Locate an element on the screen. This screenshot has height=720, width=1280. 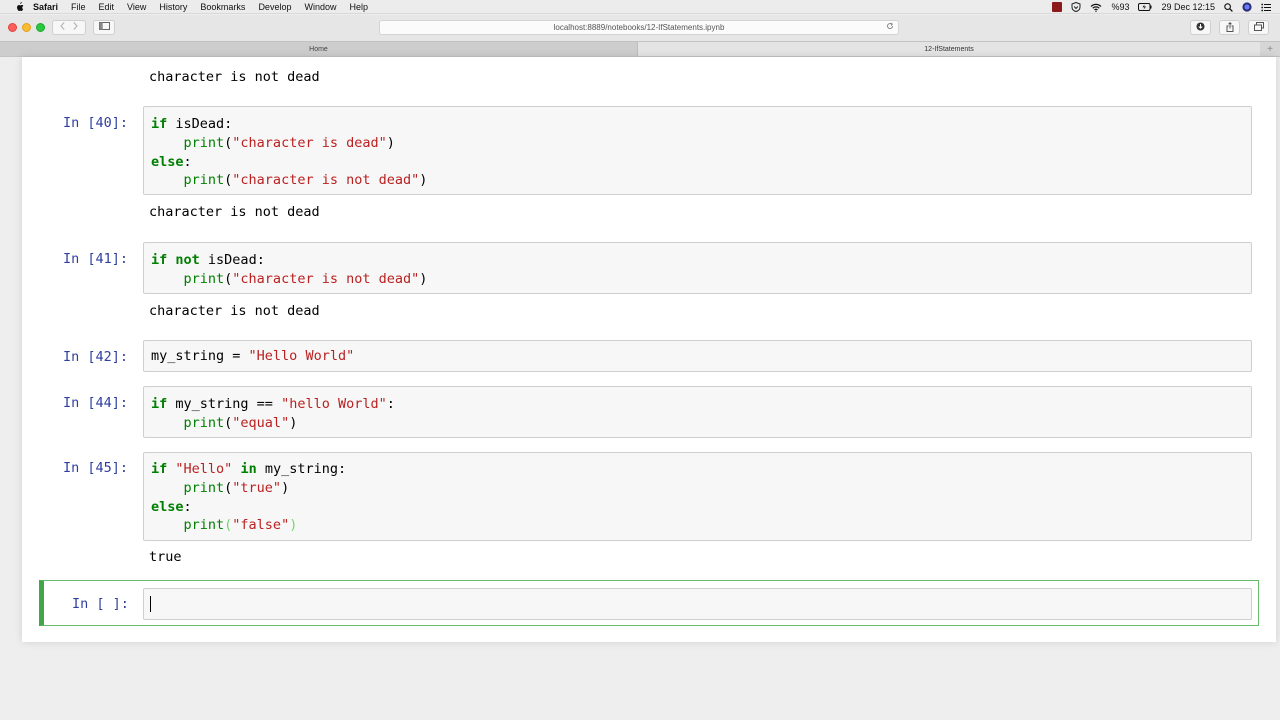
share-icon is located at coordinates (1230, 27).